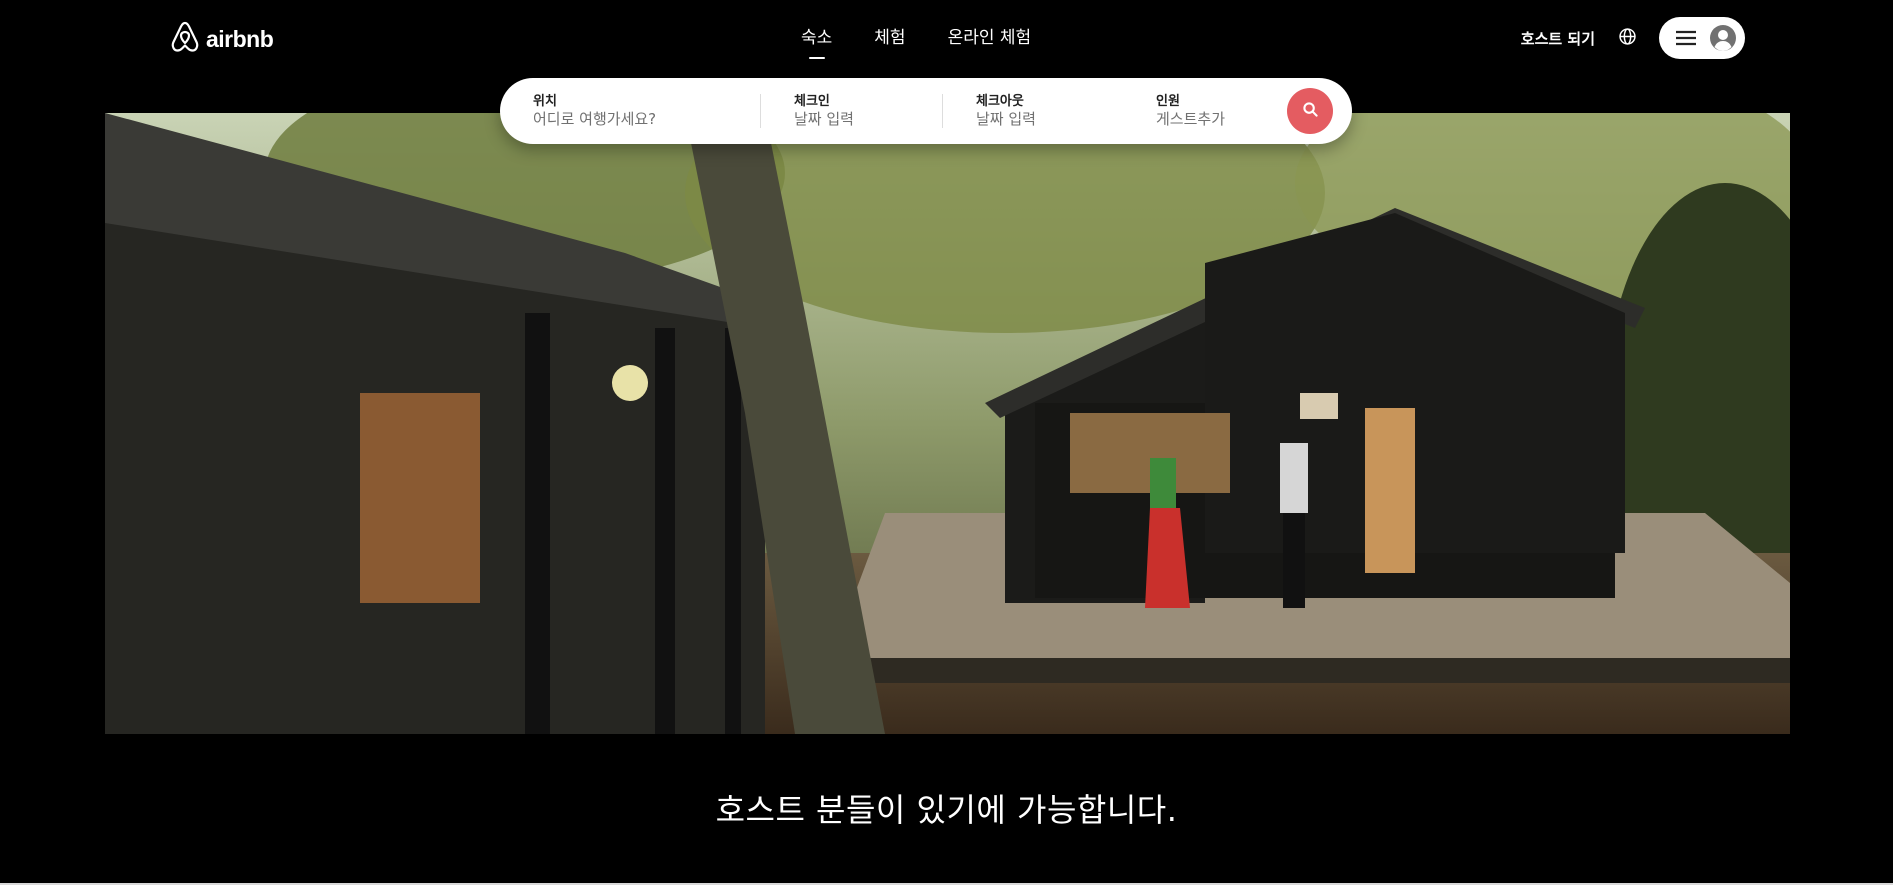 This screenshot has width=1893, height=885. I want to click on location-field: 위치 어디로 여행가세요?, so click(630, 111).